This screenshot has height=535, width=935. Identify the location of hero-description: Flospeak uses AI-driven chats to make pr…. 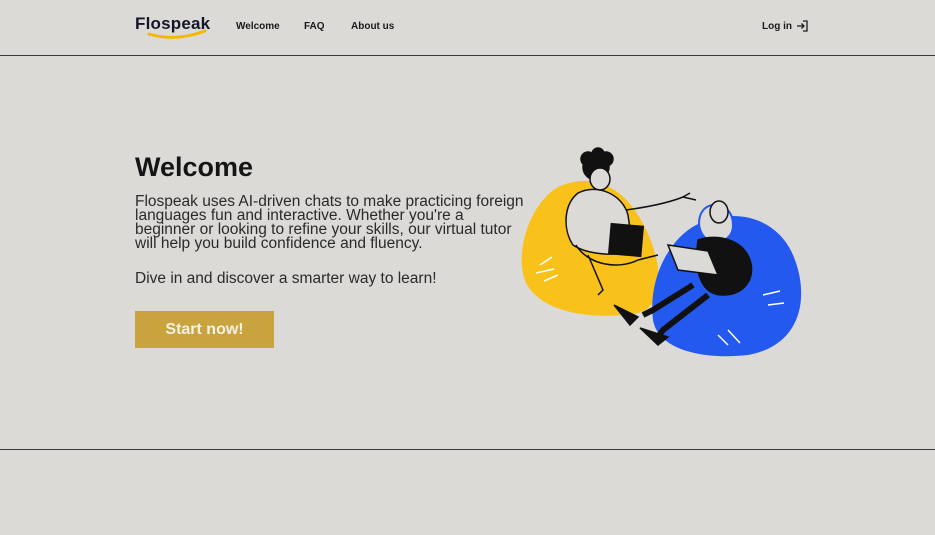
(329, 222).